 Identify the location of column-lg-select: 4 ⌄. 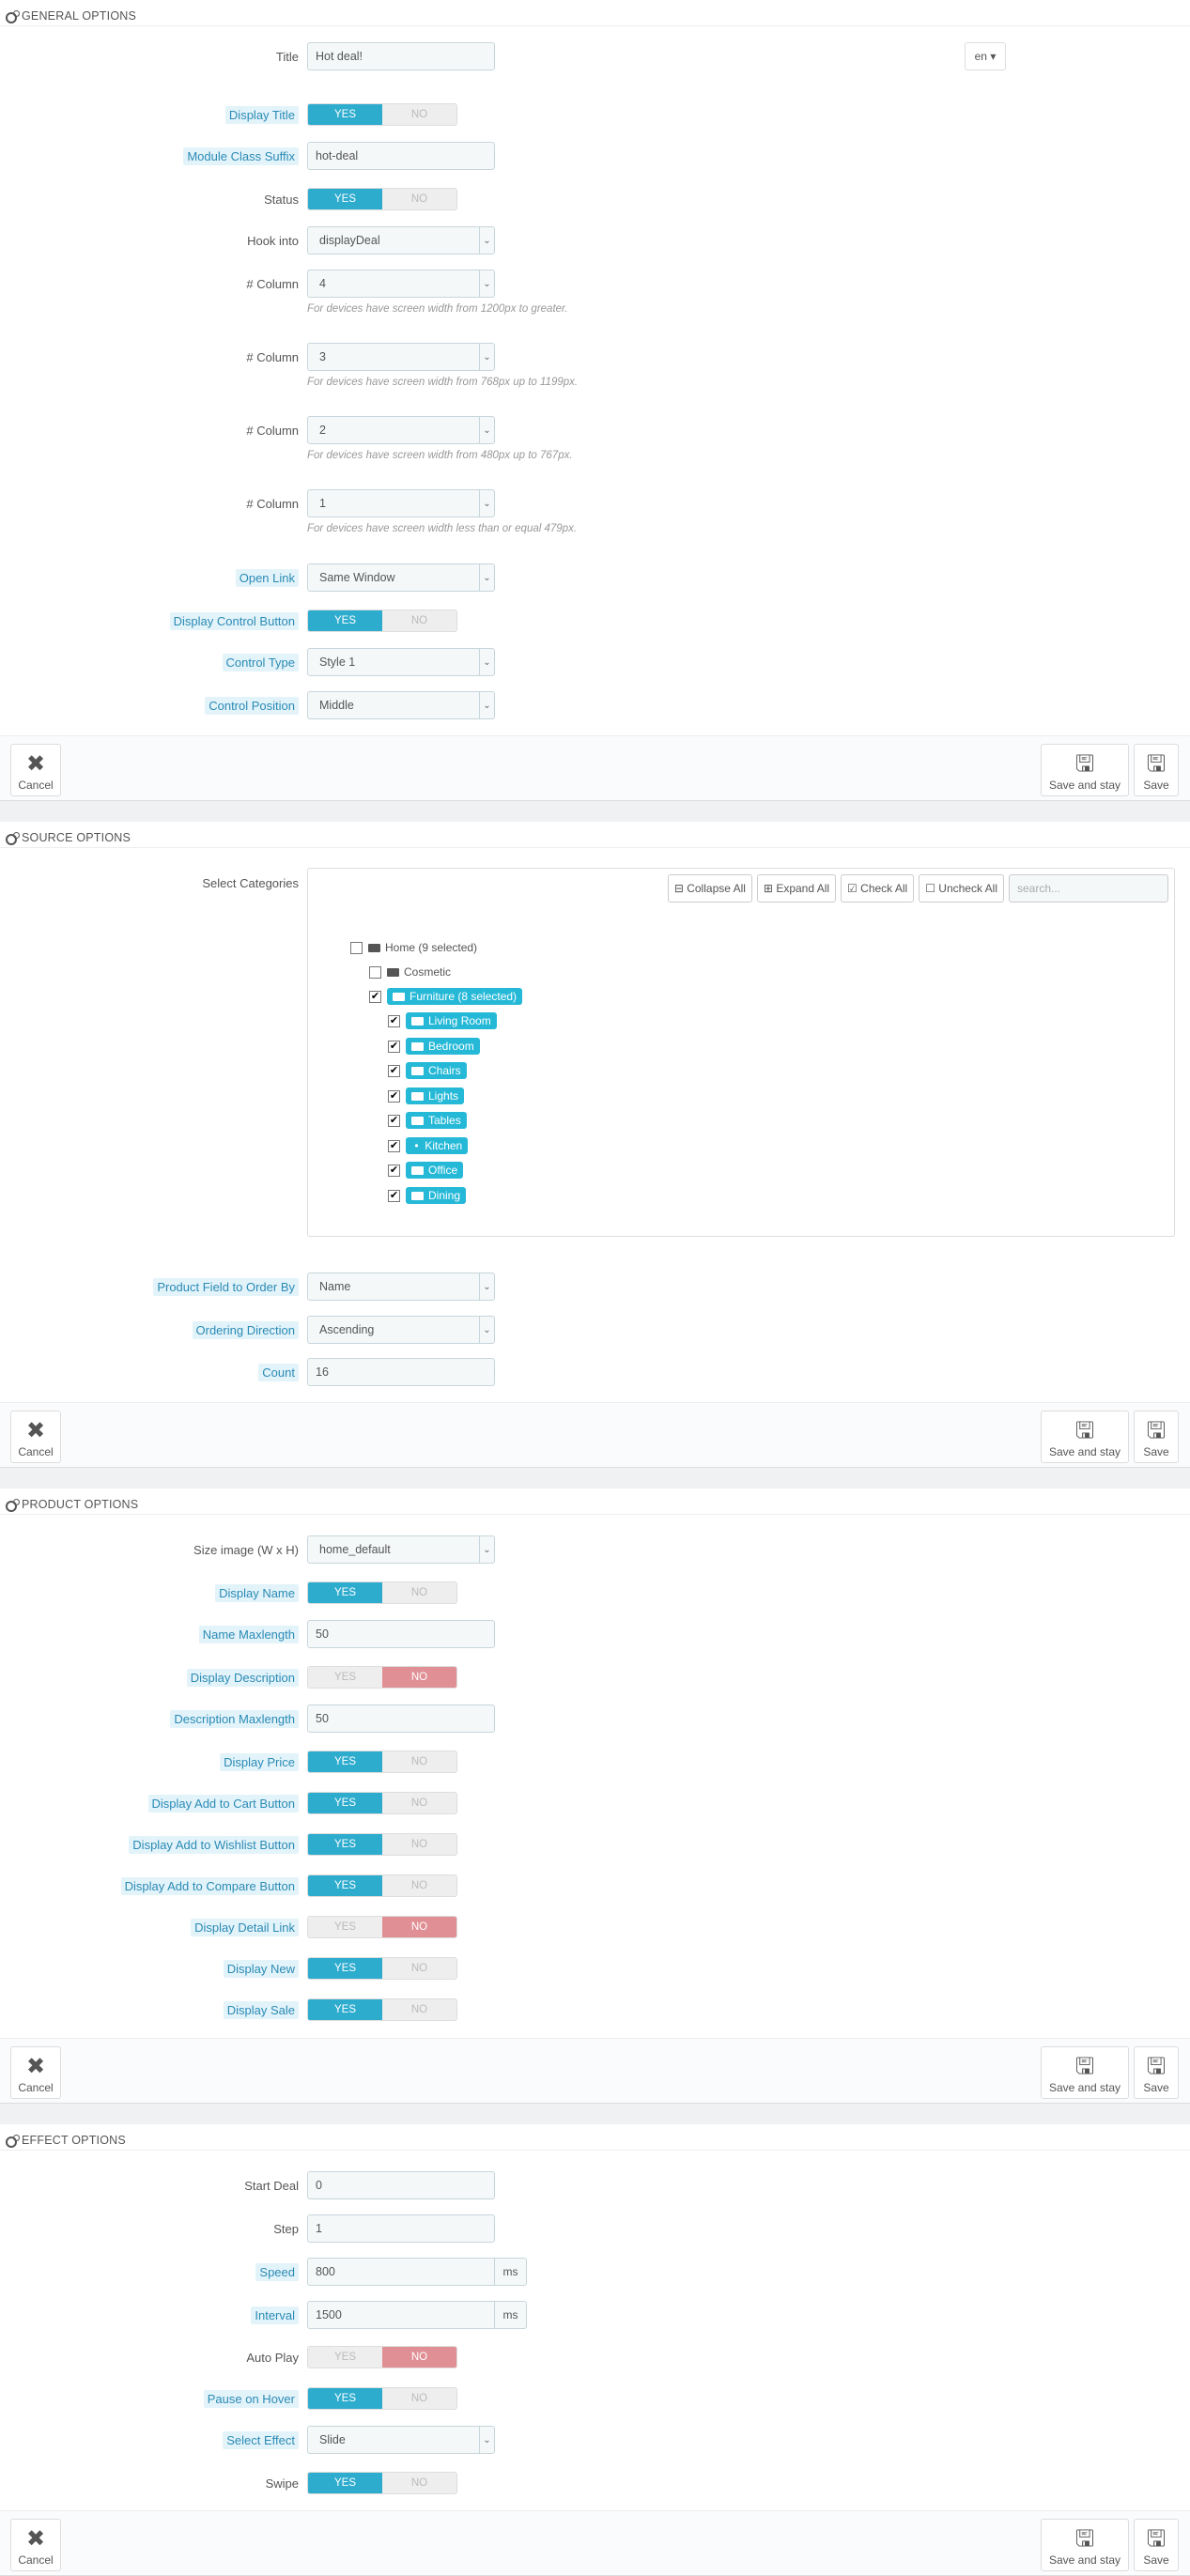
(401, 284).